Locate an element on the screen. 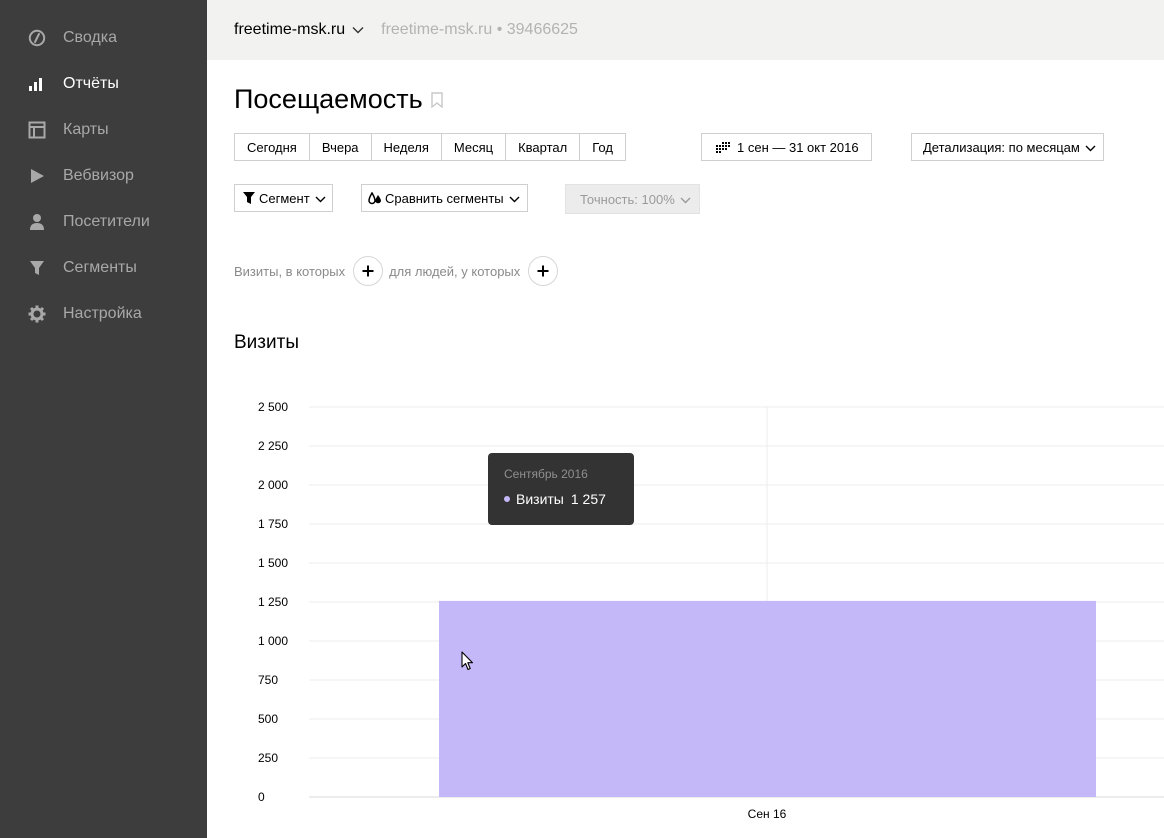 Image resolution: width=1164 pixels, height=838 pixels. y-tick-label: 250 is located at coordinates (268, 758).